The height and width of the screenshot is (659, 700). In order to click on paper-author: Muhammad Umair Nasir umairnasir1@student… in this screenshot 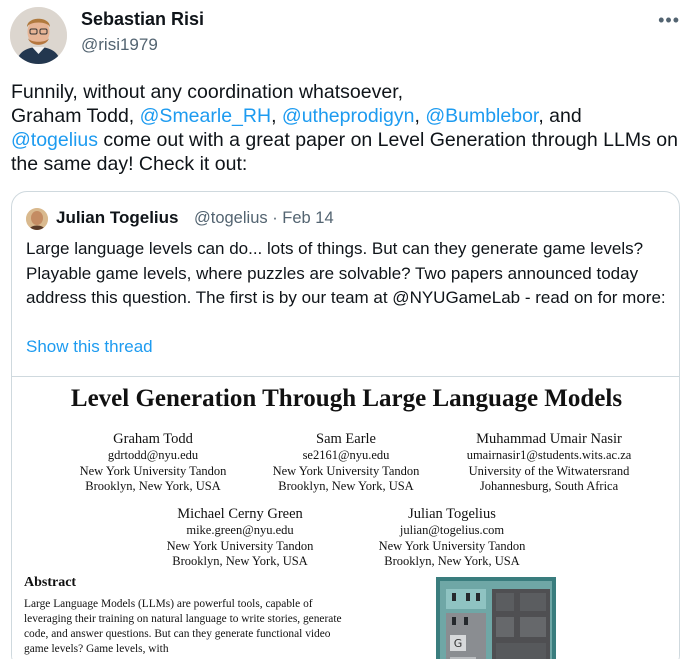, I will do `click(549, 462)`.